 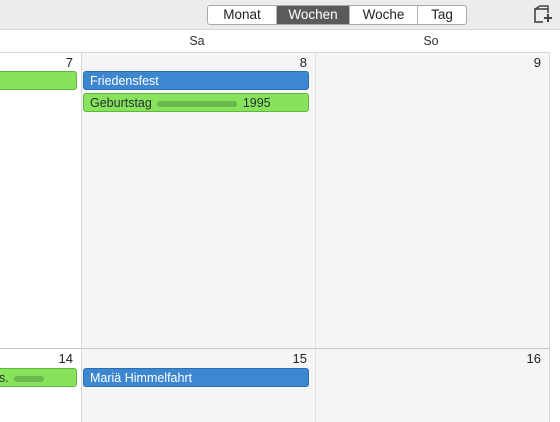 I want to click on event-title-suffix: 1995, so click(x=256, y=103).